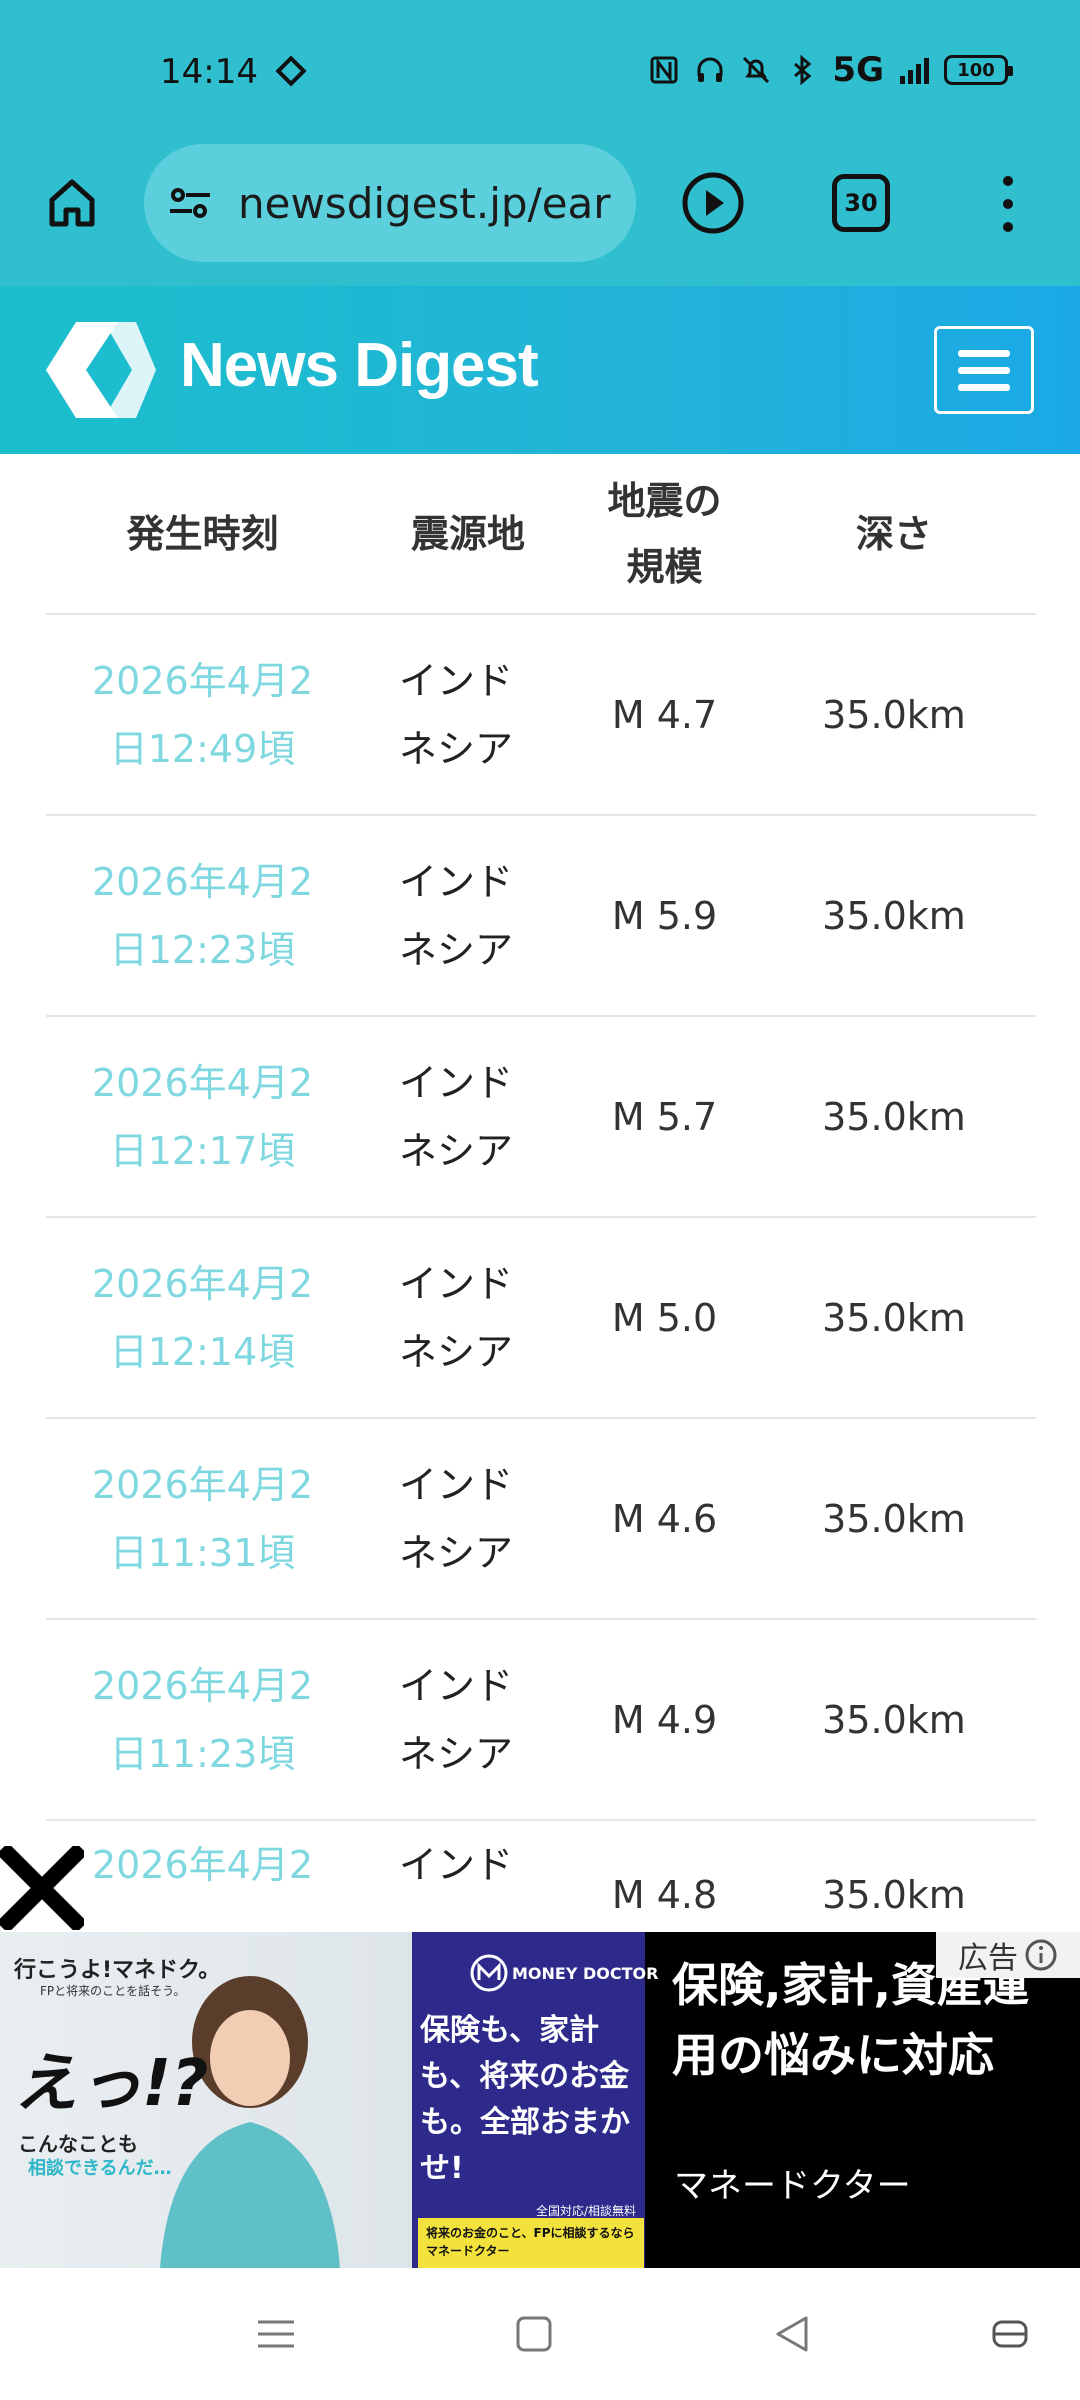 This screenshot has height=2400, width=1080. Describe the element at coordinates (792, 2182) in the screenshot. I see `ad-advertiser: マネードクター` at that location.